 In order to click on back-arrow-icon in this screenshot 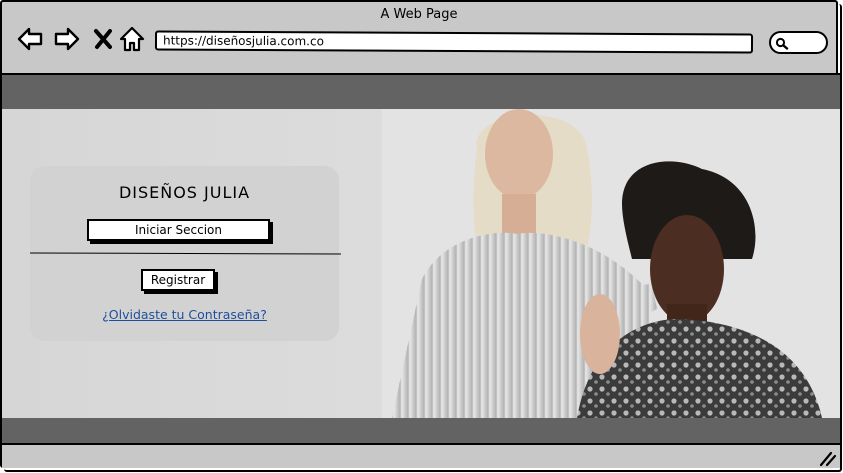, I will do `click(30, 39)`.